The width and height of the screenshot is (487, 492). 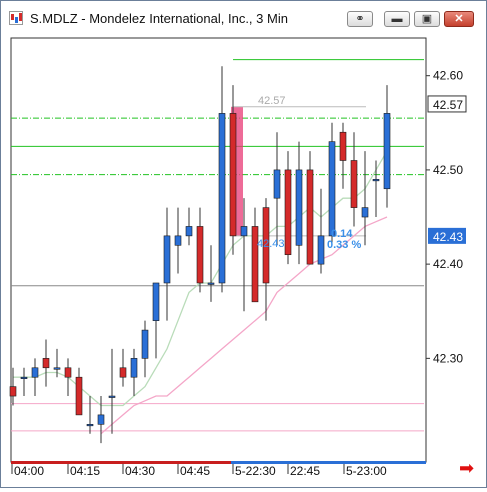 What do you see at coordinates (271, 244) in the screenshot?
I see `low-annotation-label: 42.43` at bounding box center [271, 244].